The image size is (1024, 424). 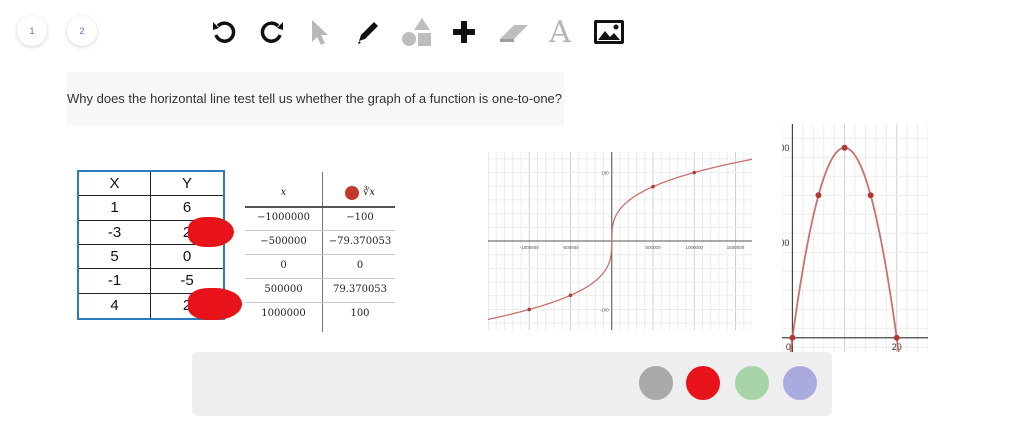 What do you see at coordinates (82, 31) in the screenshot?
I see `page-2-button: 2` at bounding box center [82, 31].